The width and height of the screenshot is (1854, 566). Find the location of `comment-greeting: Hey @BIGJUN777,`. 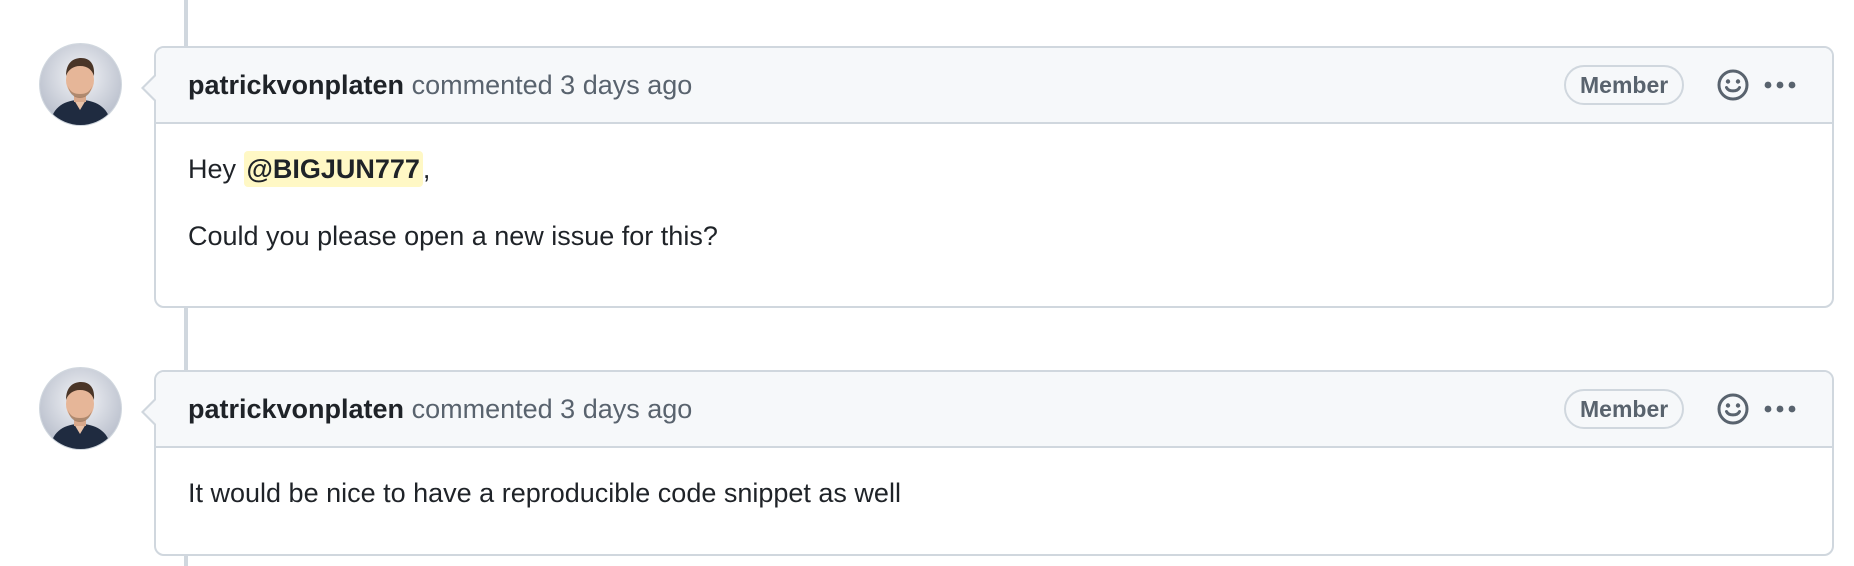

comment-greeting: Hey @BIGJUN777, is located at coordinates (994, 155).